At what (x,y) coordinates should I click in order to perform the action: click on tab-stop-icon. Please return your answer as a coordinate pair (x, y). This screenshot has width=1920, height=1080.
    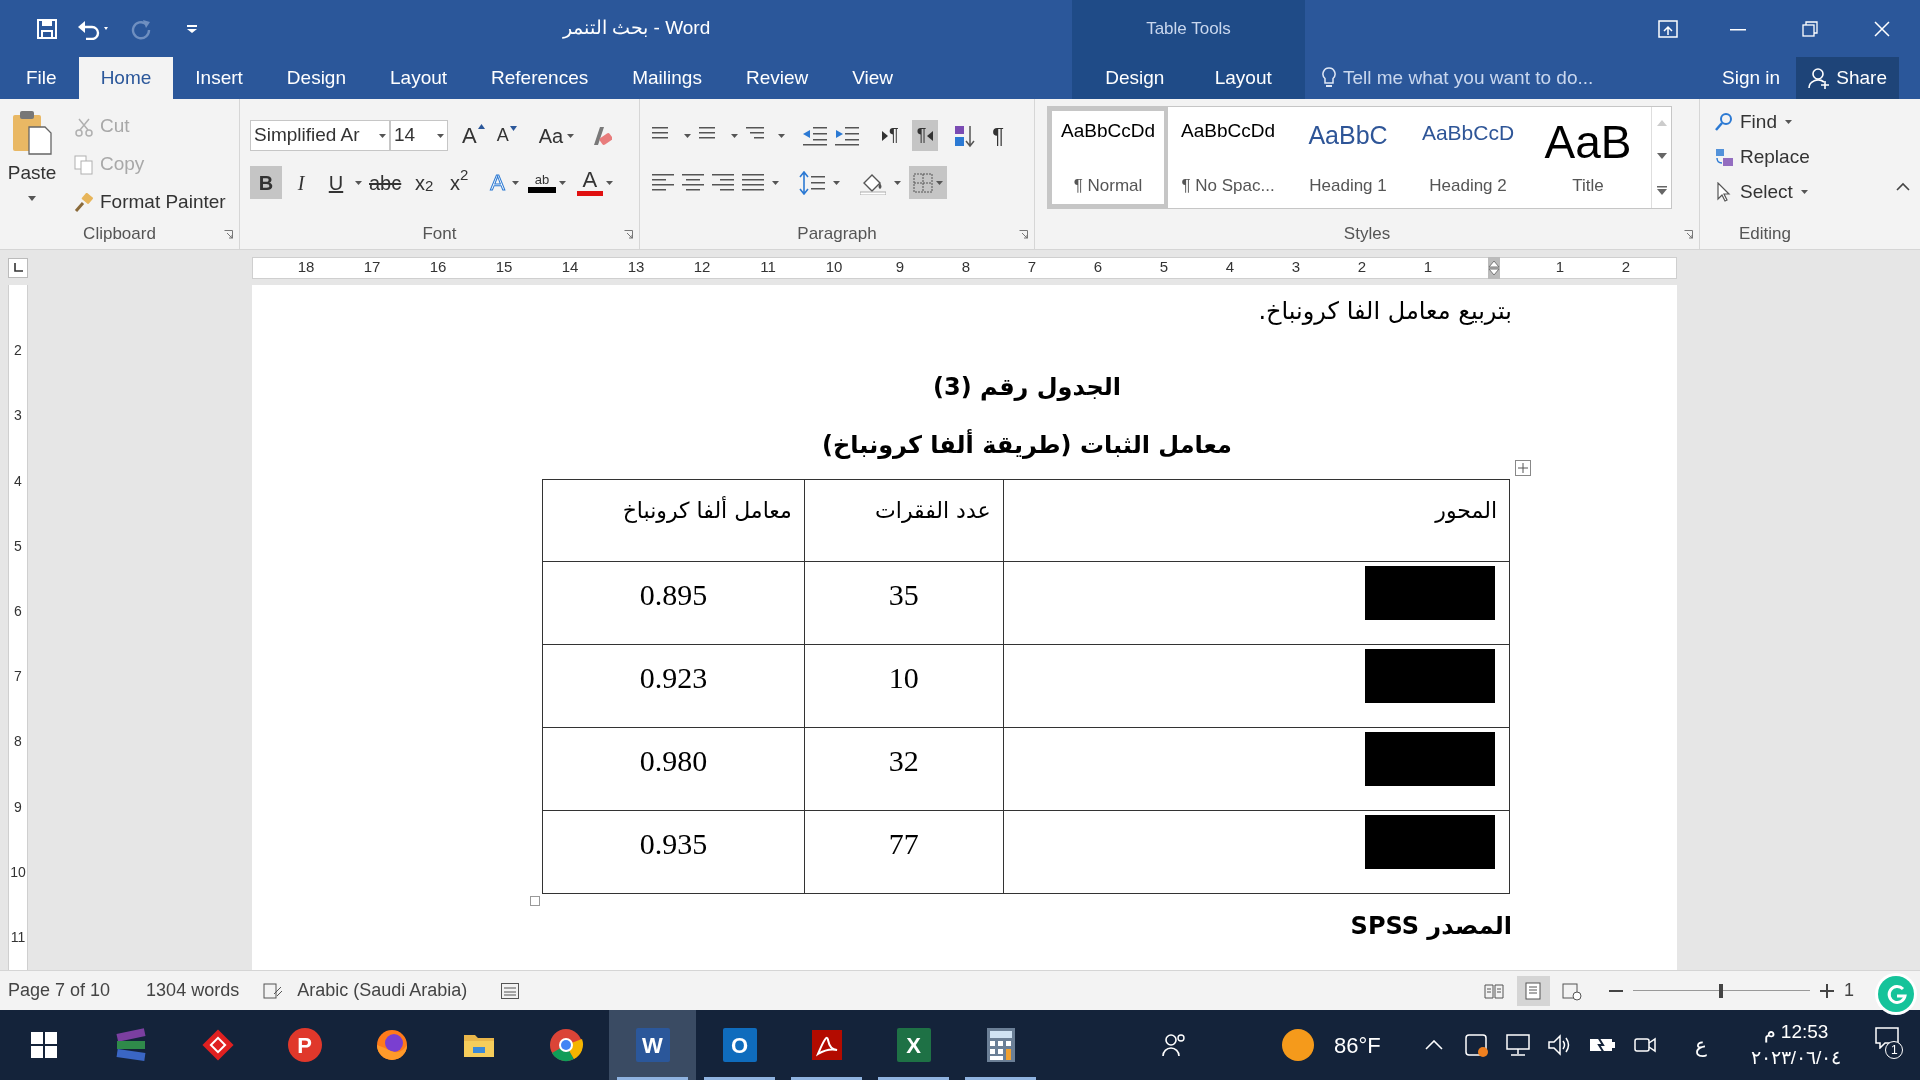
    Looking at the image, I should click on (18, 267).